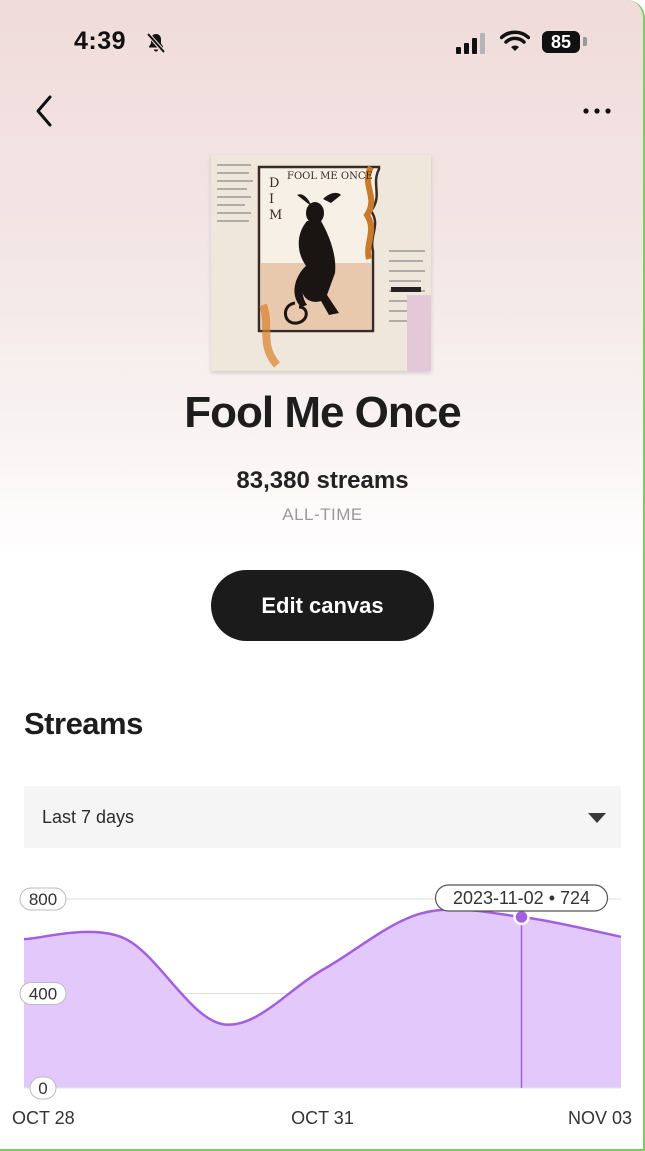 The width and height of the screenshot is (645, 1151). I want to click on battery-icon: 85, so click(561, 42).